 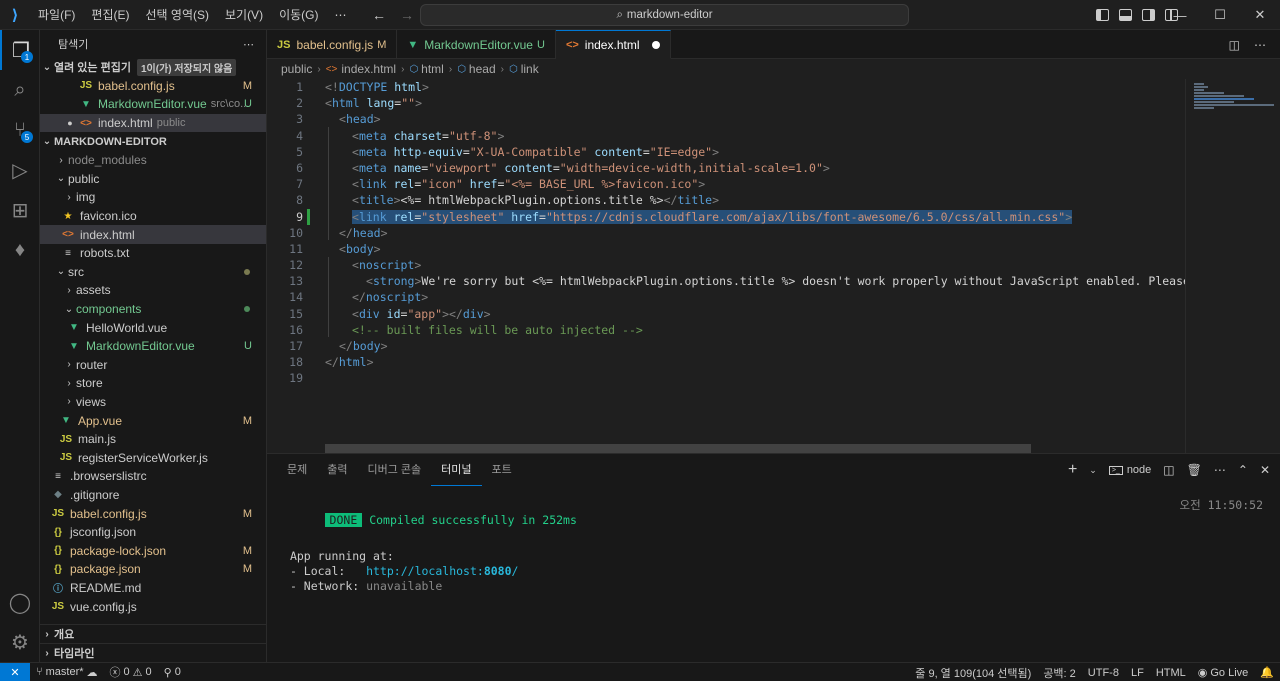 I want to click on settings-gear-icon: ⚙, so click(x=20, y=642).